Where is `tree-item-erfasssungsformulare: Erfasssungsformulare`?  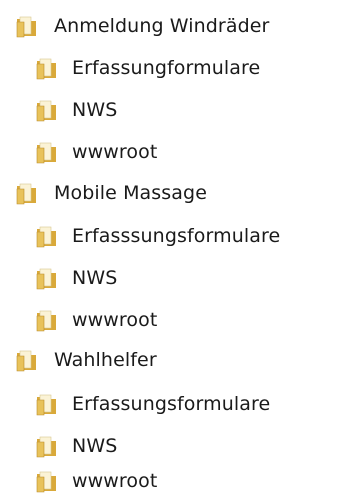
tree-item-erfasssungsformulare: Erfasssungsformulare is located at coordinates (140, 236).